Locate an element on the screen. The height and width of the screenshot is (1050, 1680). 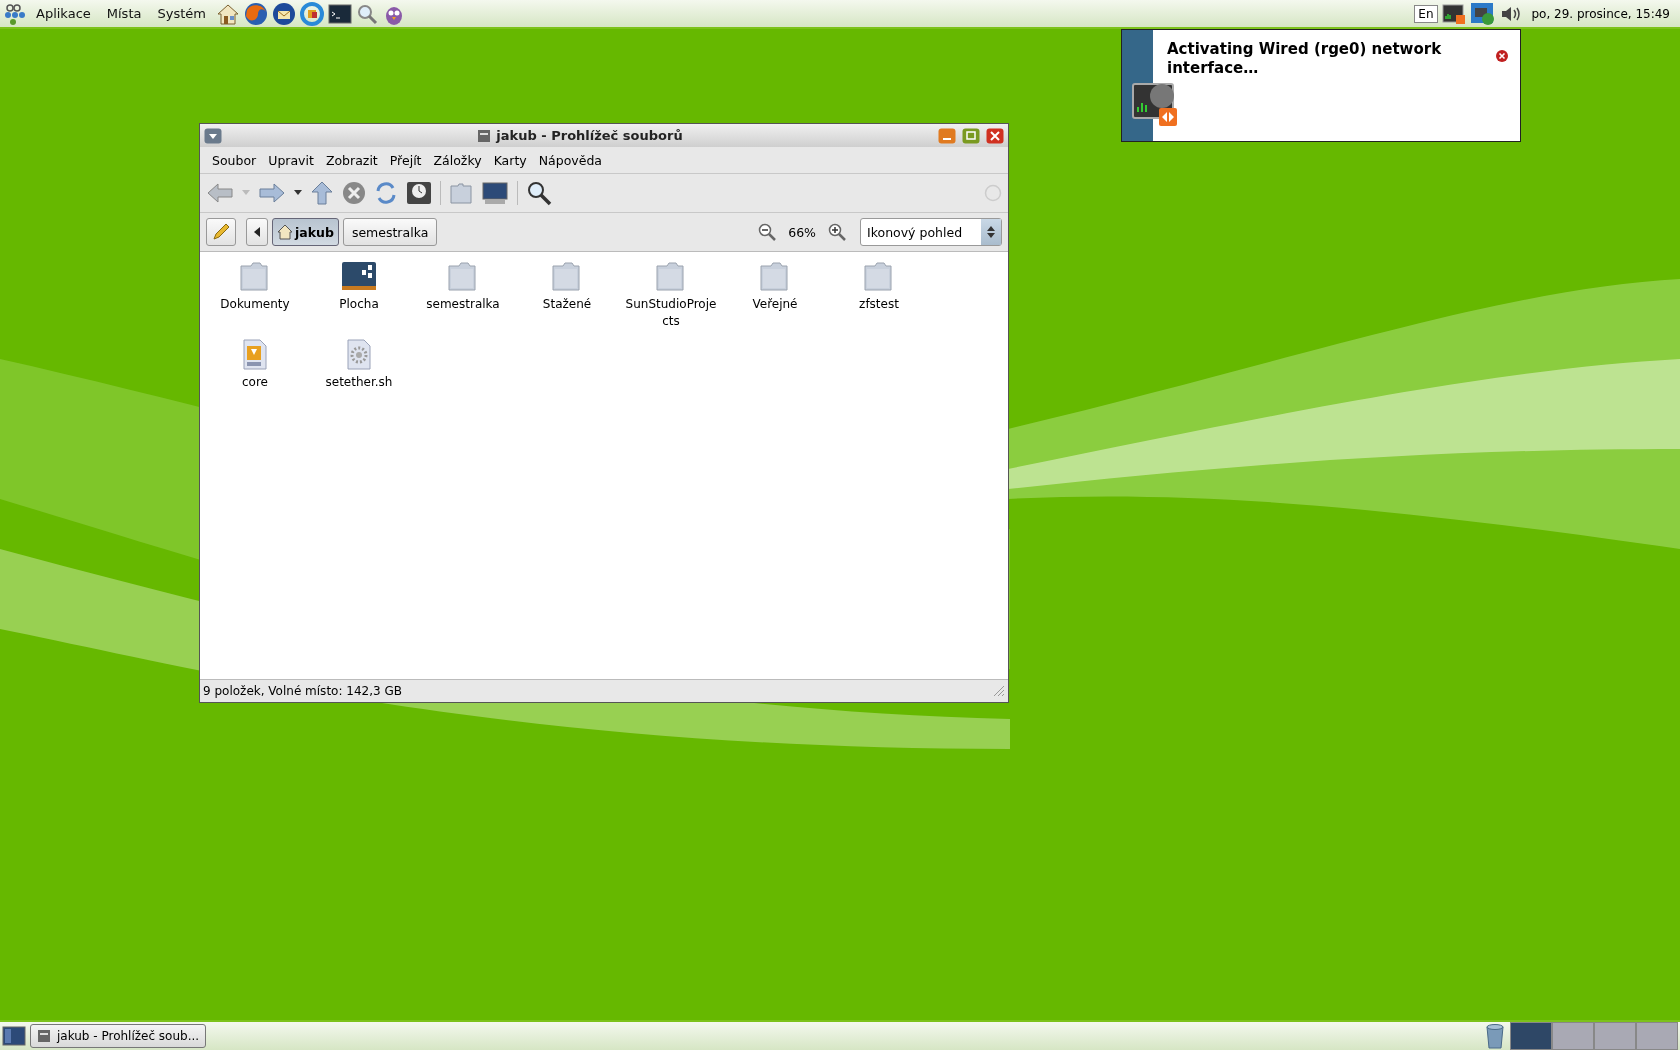
file-name: semestralka is located at coordinates (463, 304).